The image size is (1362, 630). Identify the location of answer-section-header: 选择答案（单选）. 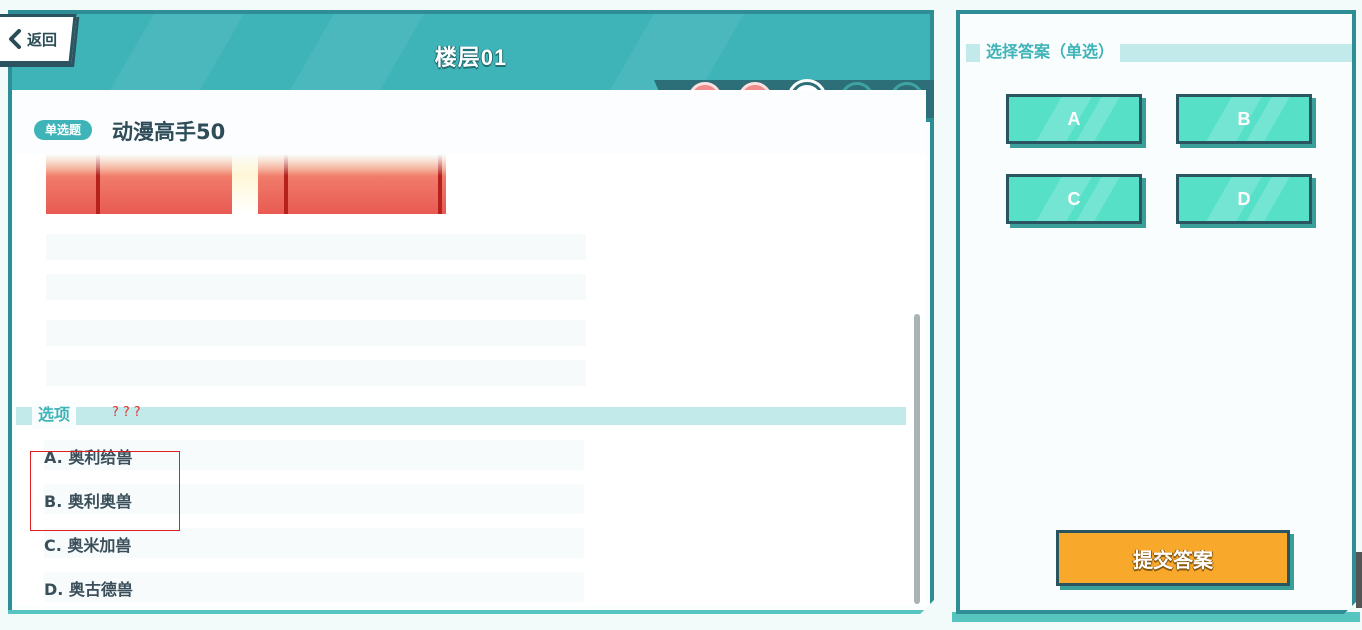
(1159, 53).